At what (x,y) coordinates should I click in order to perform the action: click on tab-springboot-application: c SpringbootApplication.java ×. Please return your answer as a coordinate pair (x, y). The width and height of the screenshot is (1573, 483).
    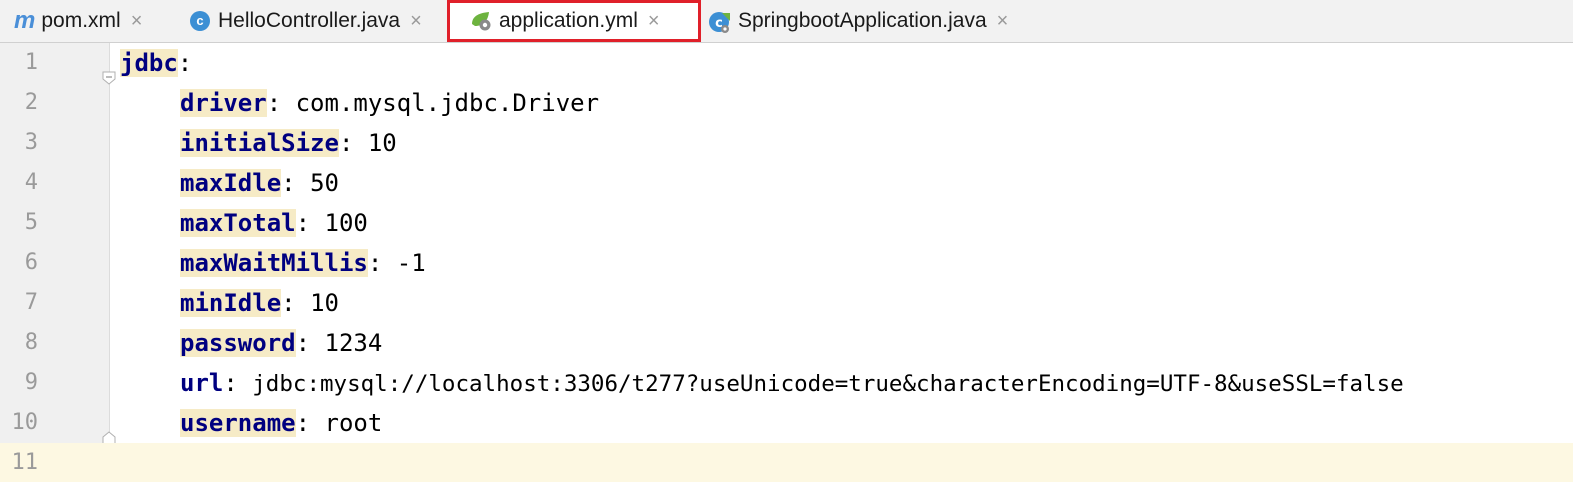
    Looking at the image, I should click on (858, 21).